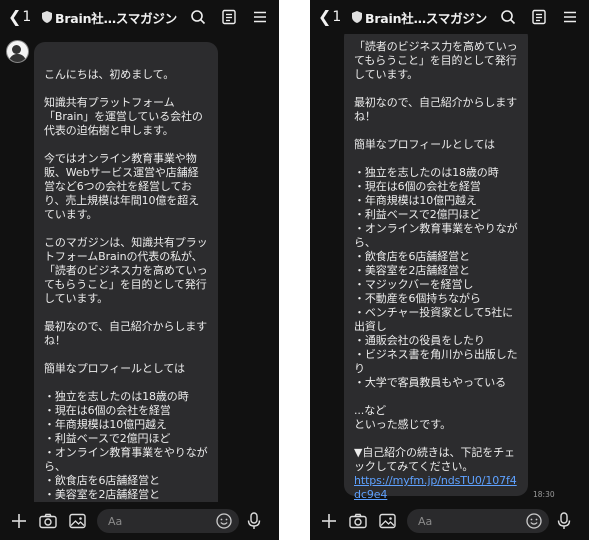  I want to click on message-timestamp: 18:30, so click(544, 494).